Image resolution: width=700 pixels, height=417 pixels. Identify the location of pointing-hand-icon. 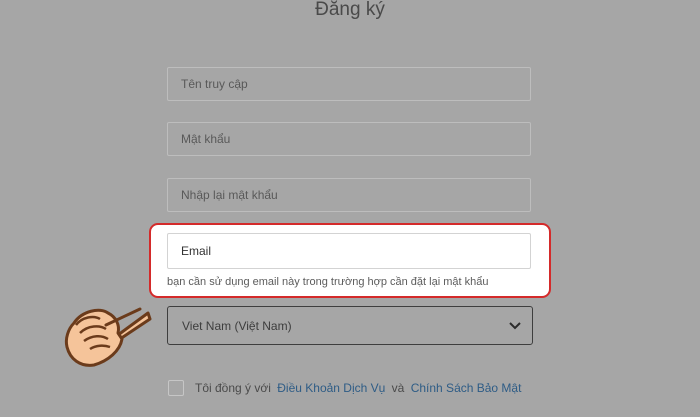
(108, 337).